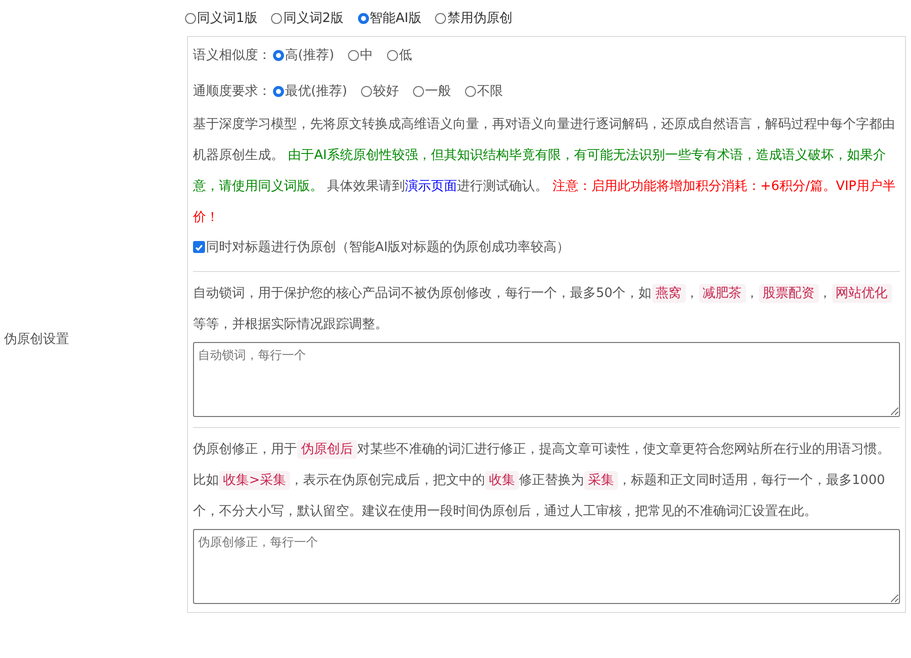 The height and width of the screenshot is (658, 911). I want to click on radio-option: 禁用伪原创, so click(473, 18).